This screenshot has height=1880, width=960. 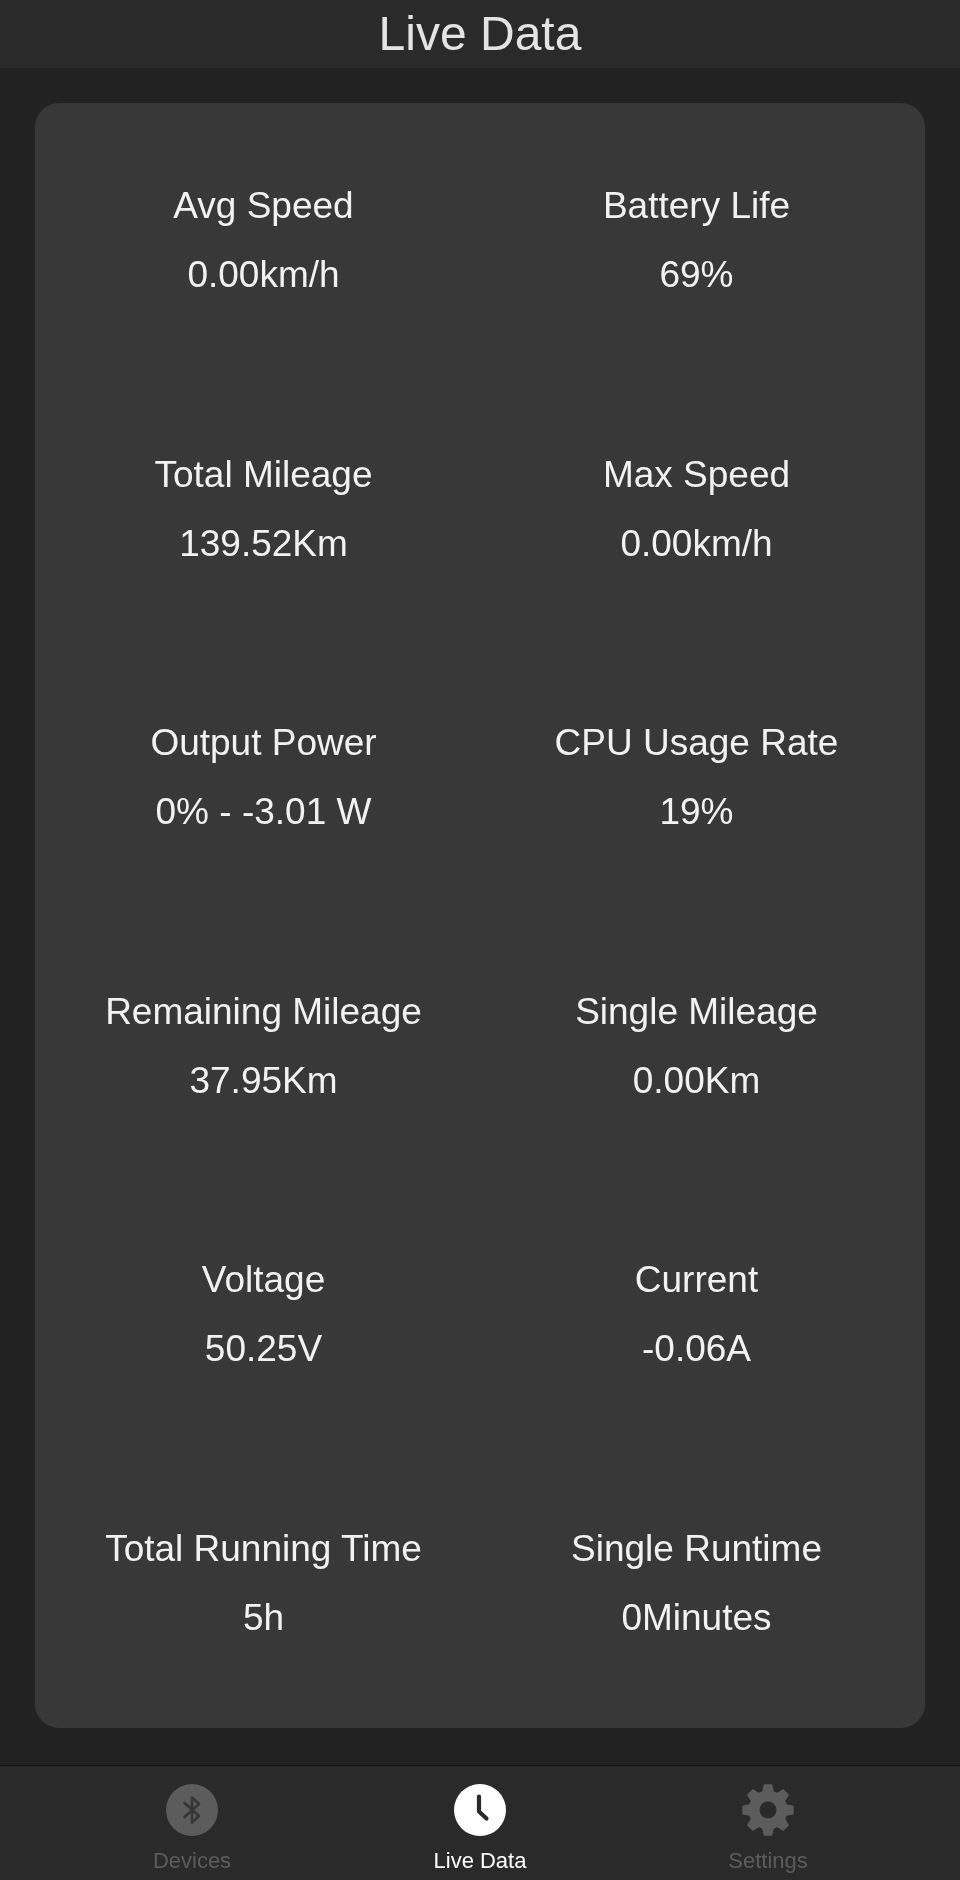 I want to click on bluetooth-icon, so click(x=192, y=1810).